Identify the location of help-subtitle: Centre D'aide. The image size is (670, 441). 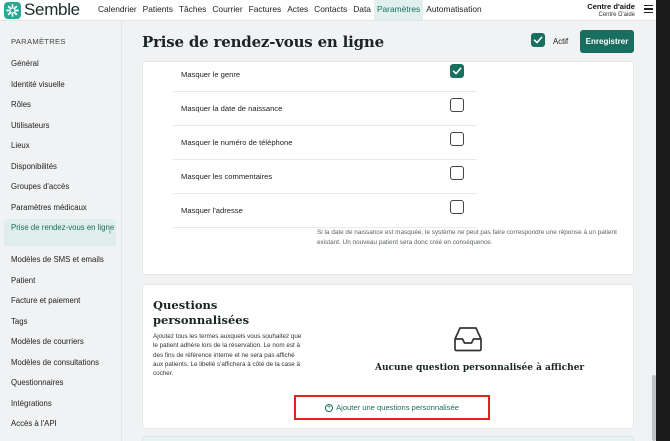
(617, 15).